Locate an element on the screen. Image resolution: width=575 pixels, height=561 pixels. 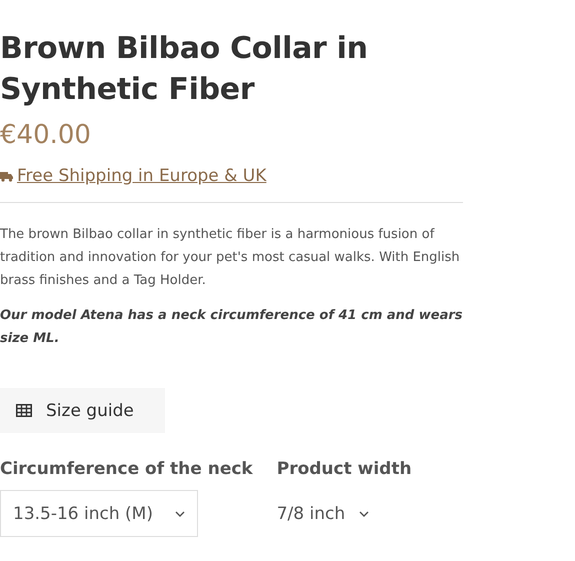
option-label: Circumference of the neck is located at coordinates (126, 469).